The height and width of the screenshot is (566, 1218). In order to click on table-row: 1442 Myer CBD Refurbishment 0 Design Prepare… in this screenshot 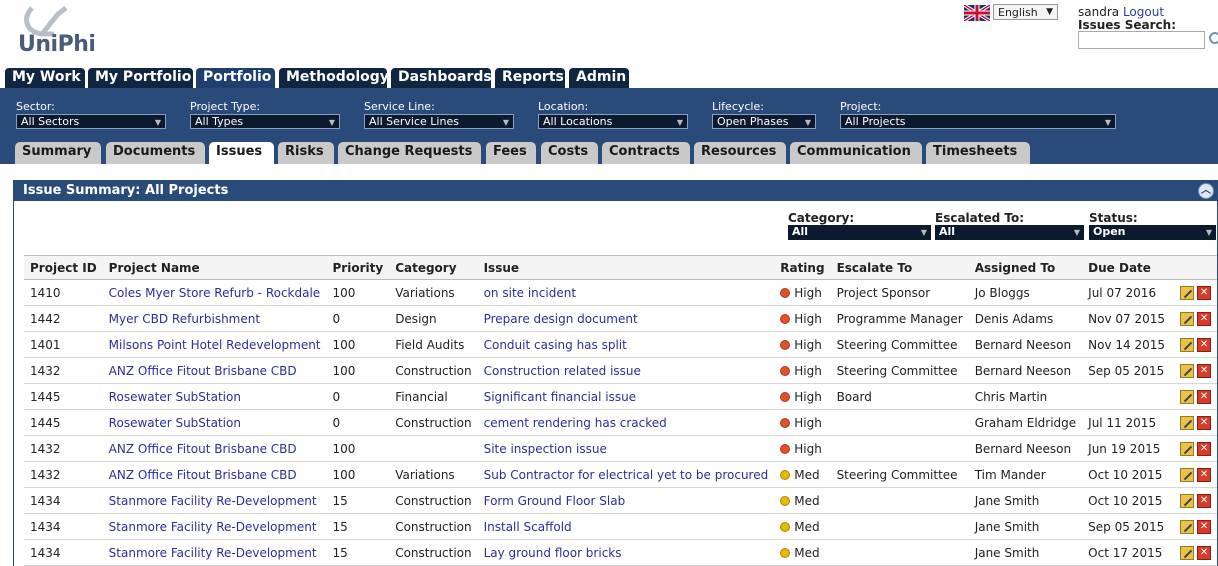, I will do `click(621, 318)`.